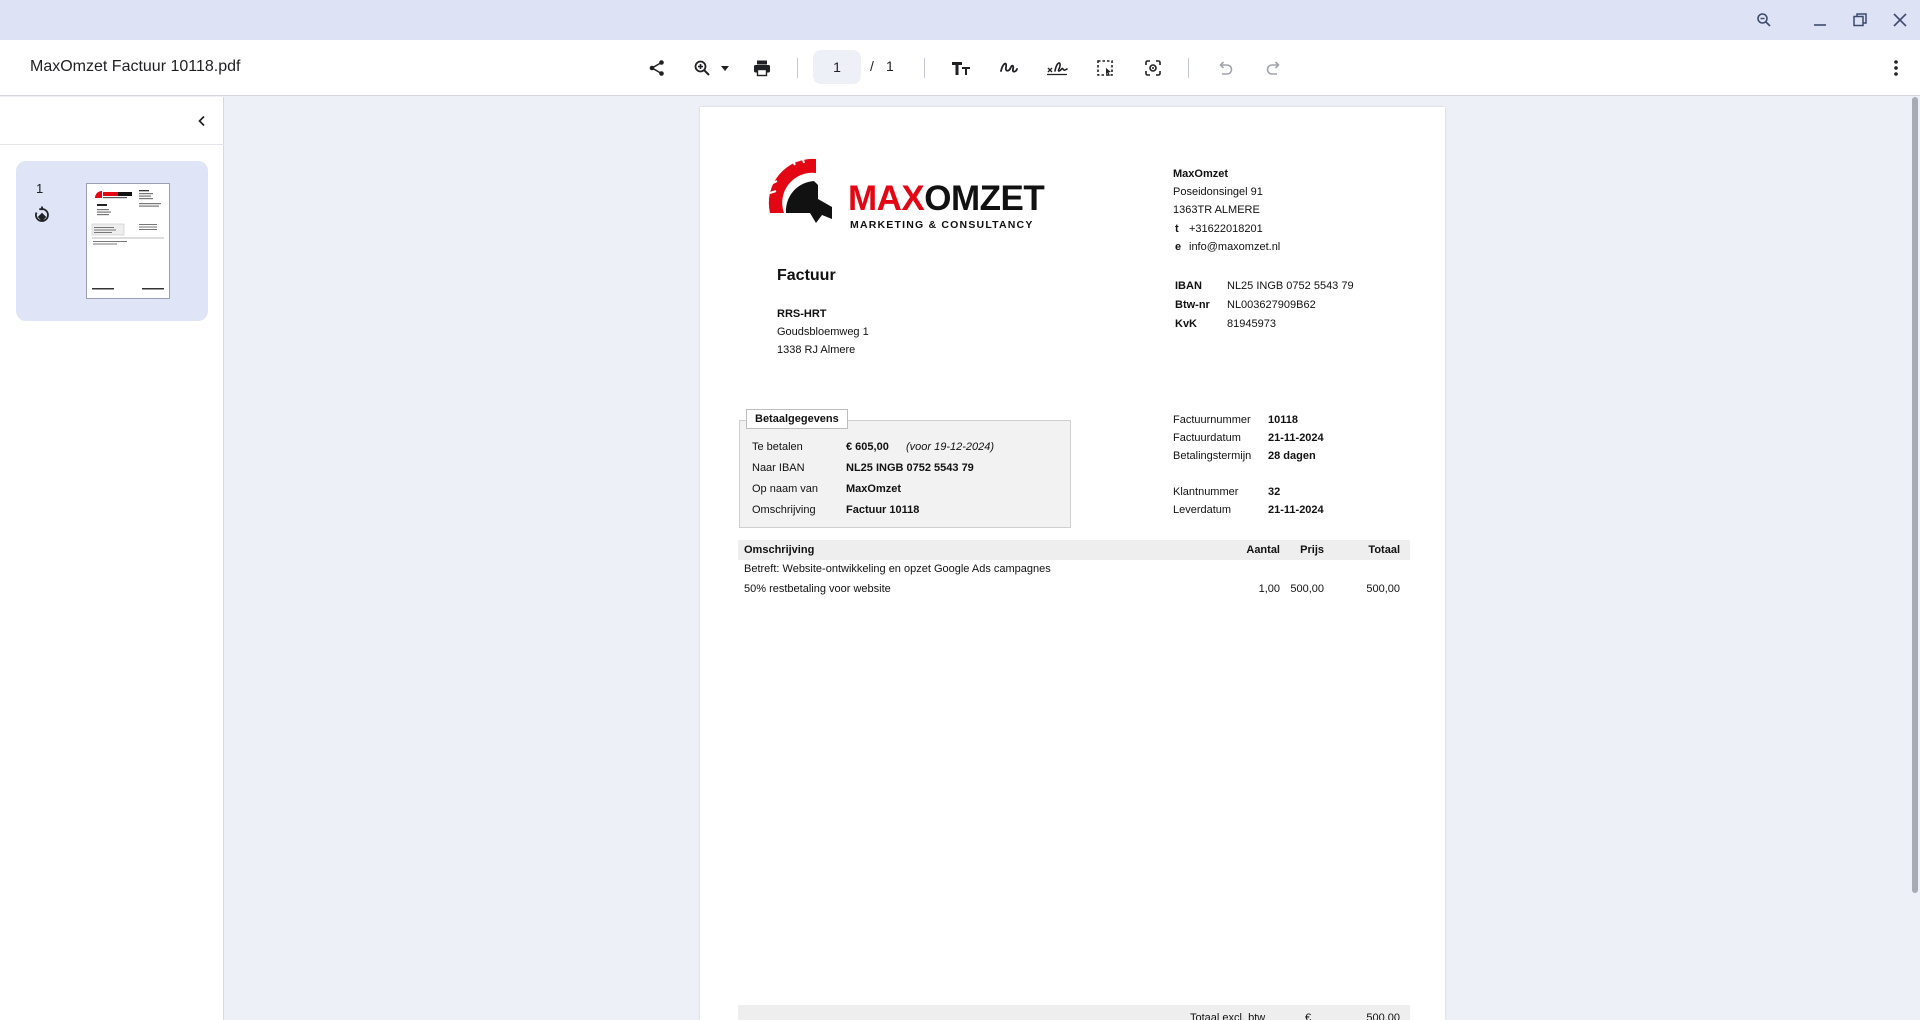 The height and width of the screenshot is (1020, 1920). What do you see at coordinates (702, 68) in the screenshot?
I see `zoom-in-icon` at bounding box center [702, 68].